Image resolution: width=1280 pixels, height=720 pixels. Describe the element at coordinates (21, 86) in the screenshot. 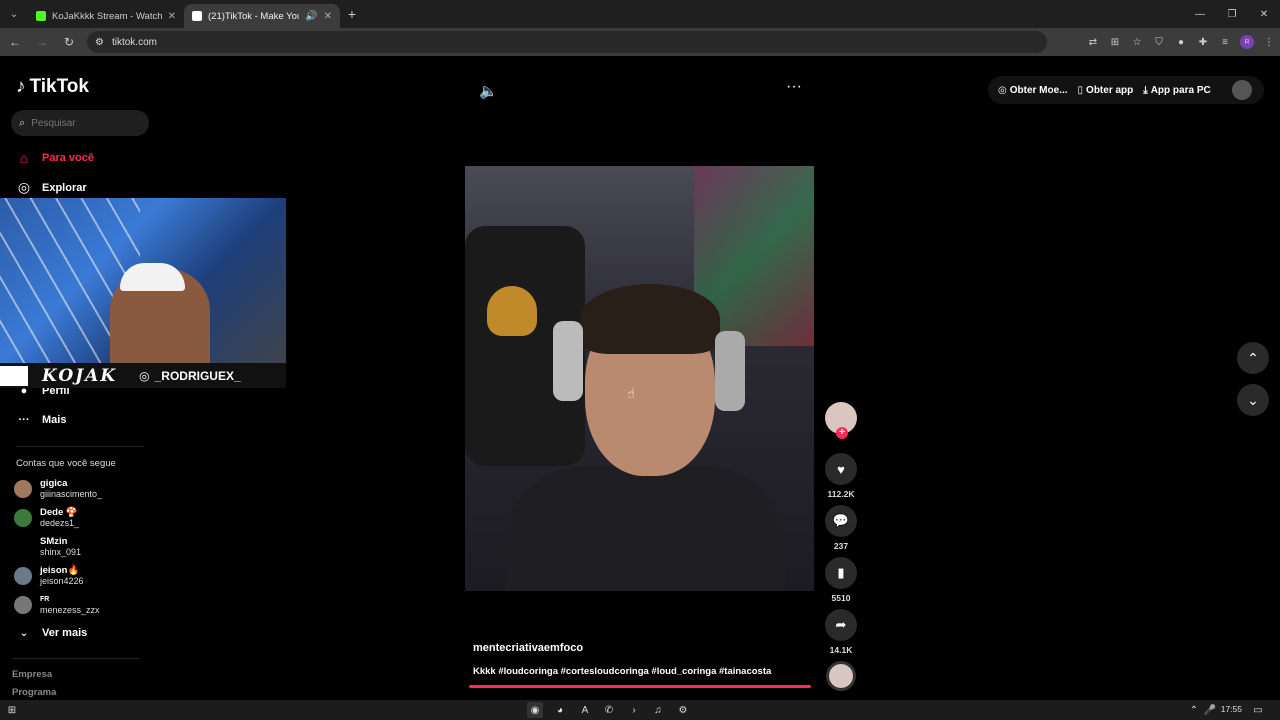

I see `tiktok-note-icon: ♪` at that location.